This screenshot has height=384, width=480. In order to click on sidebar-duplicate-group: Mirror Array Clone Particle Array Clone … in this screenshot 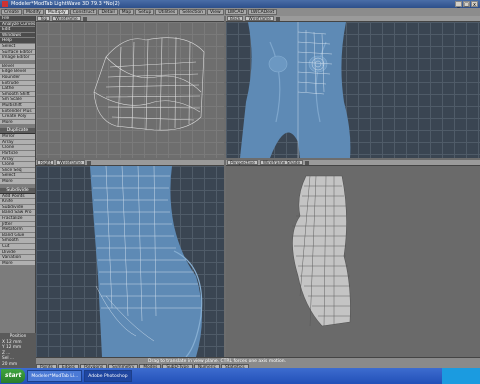, I will do `click(17, 159)`.